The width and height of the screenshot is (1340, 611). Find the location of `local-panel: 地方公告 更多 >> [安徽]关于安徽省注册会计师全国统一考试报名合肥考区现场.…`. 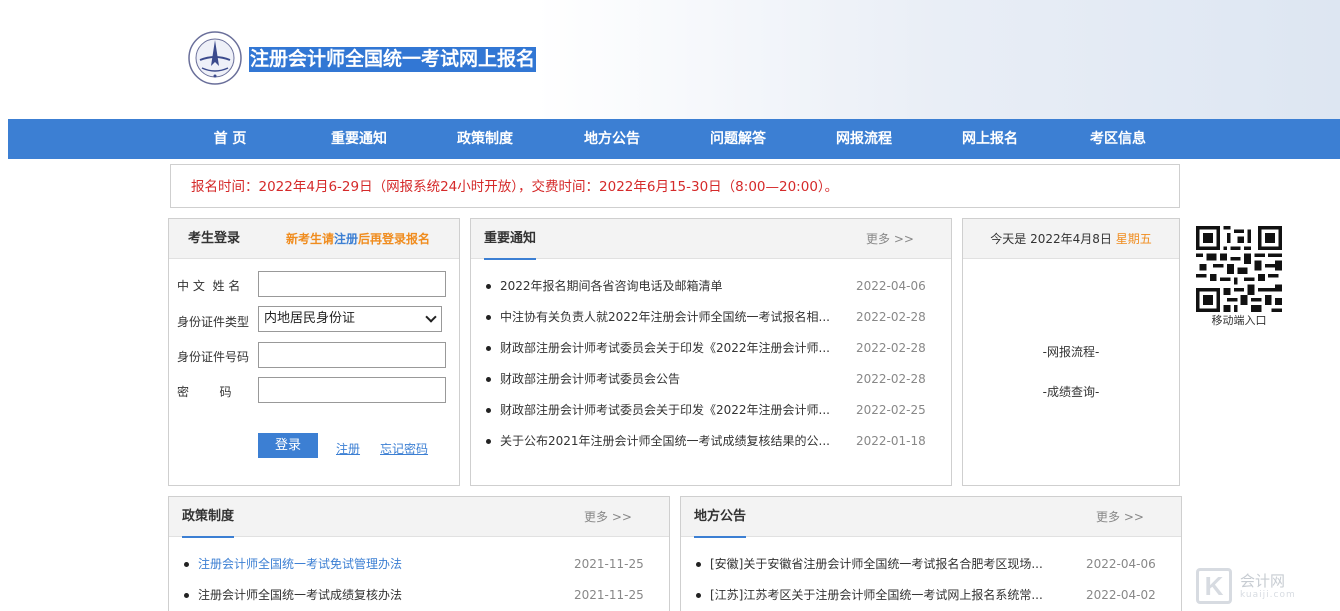

local-panel: 地方公告 更多 >> [安徽]关于安徽省注册会计师全国统一考试报名合肥考区现场.… is located at coordinates (931, 553).